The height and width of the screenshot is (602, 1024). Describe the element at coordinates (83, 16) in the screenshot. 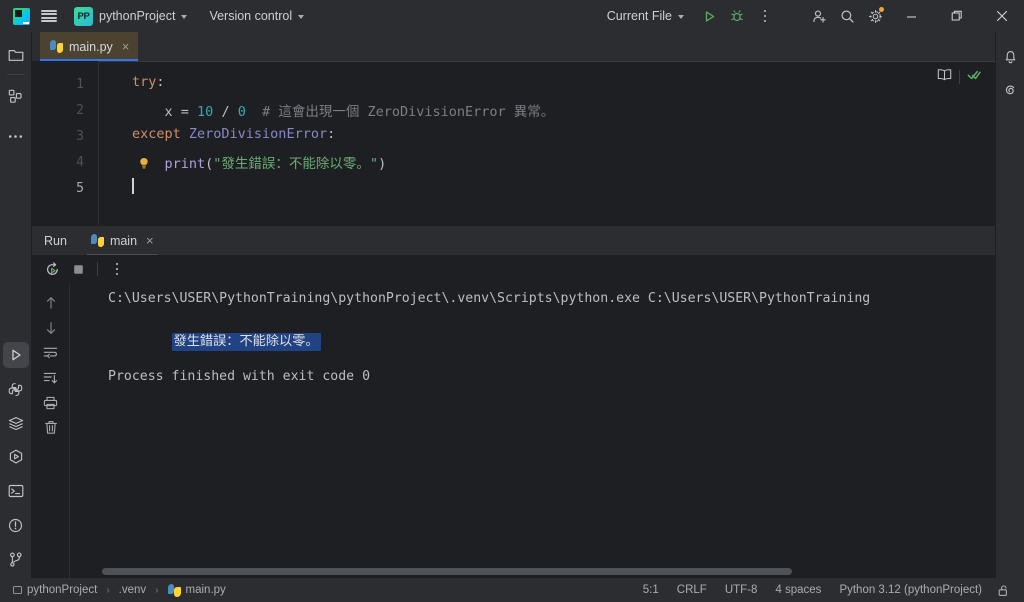

I see `project-badge: PP` at that location.